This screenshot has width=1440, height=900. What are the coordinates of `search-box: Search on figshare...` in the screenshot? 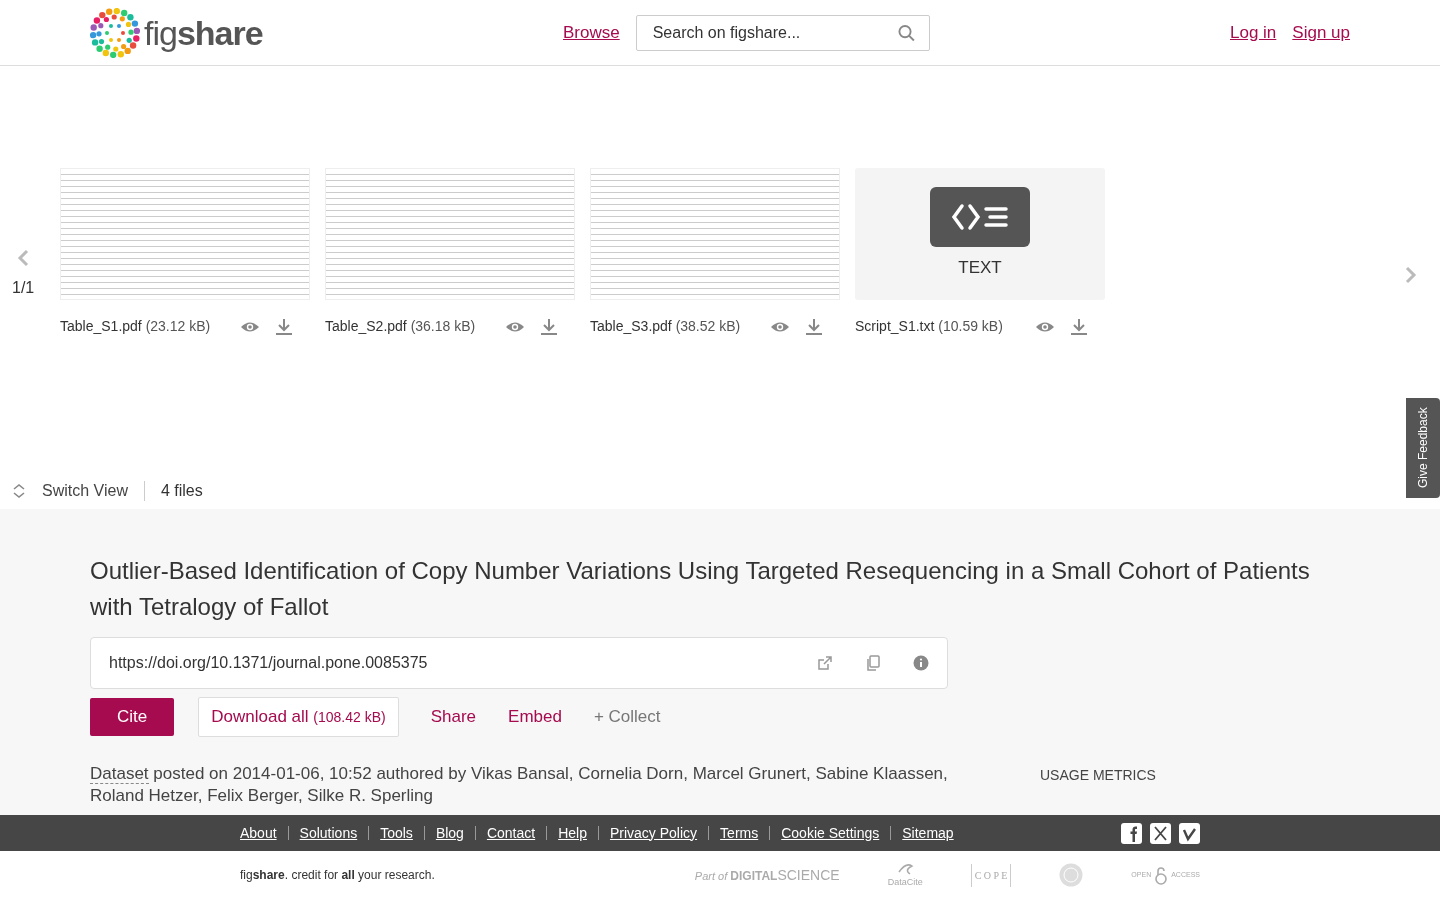 It's located at (782, 32).